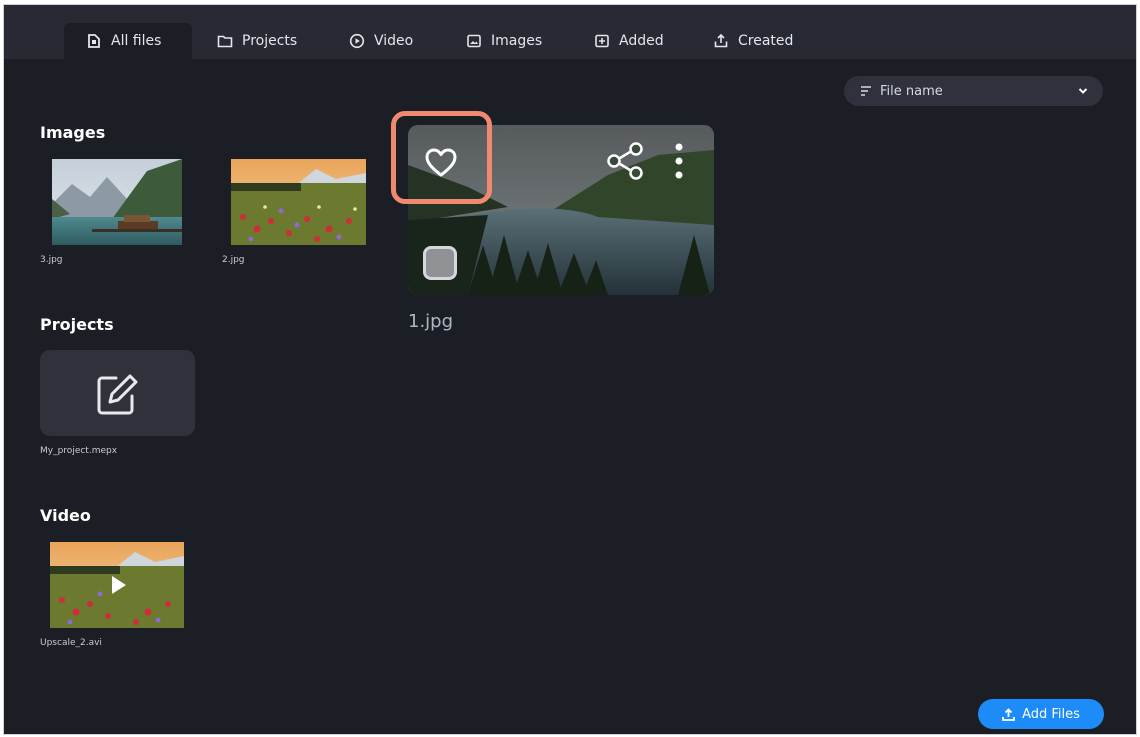  What do you see at coordinates (357, 41) in the screenshot?
I see `play-circle-icon` at bounding box center [357, 41].